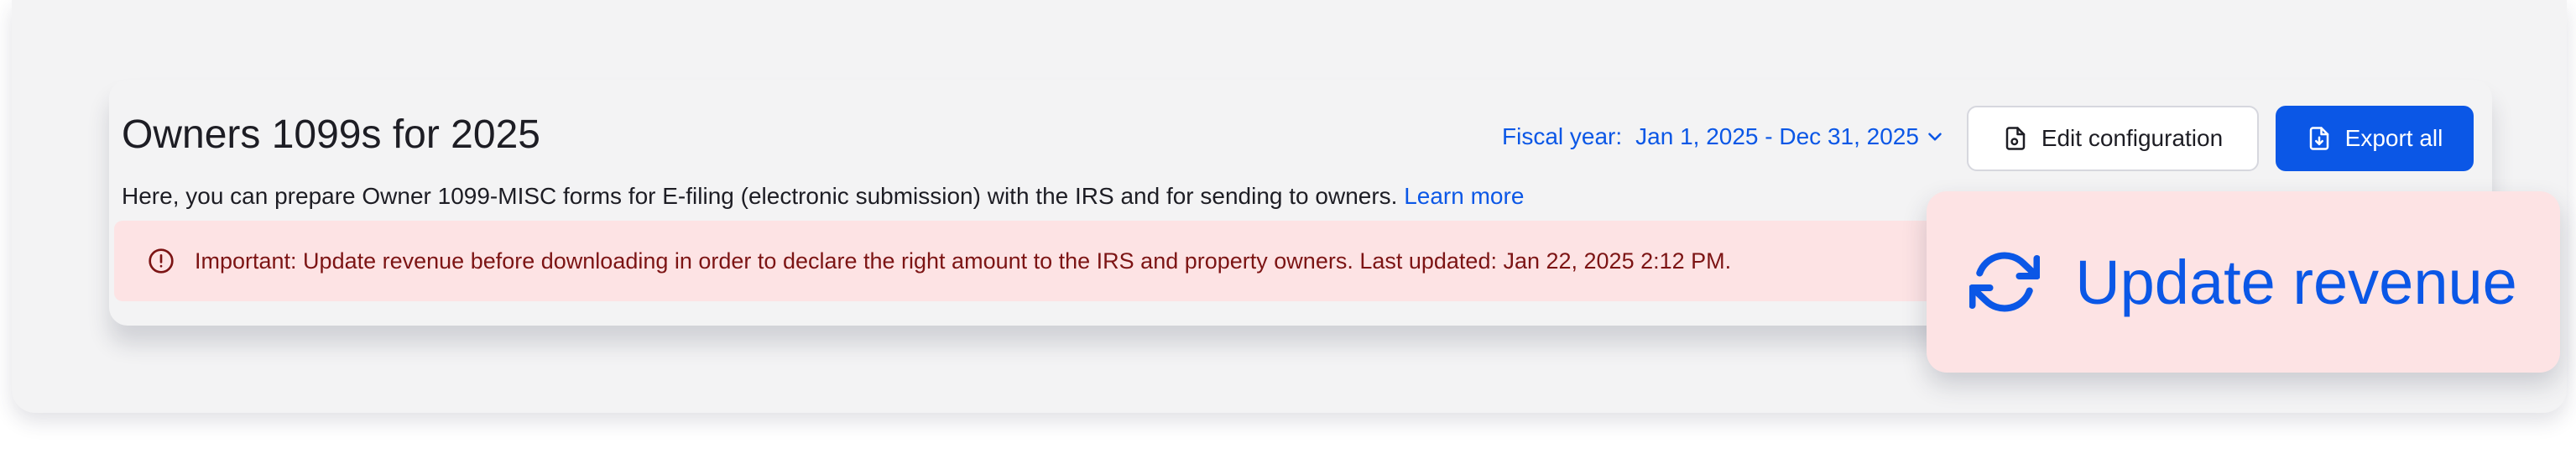 Image resolution: width=2576 pixels, height=459 pixels. Describe the element at coordinates (1562, 136) in the screenshot. I see `fiscal-year-label: Fiscal year:` at that location.